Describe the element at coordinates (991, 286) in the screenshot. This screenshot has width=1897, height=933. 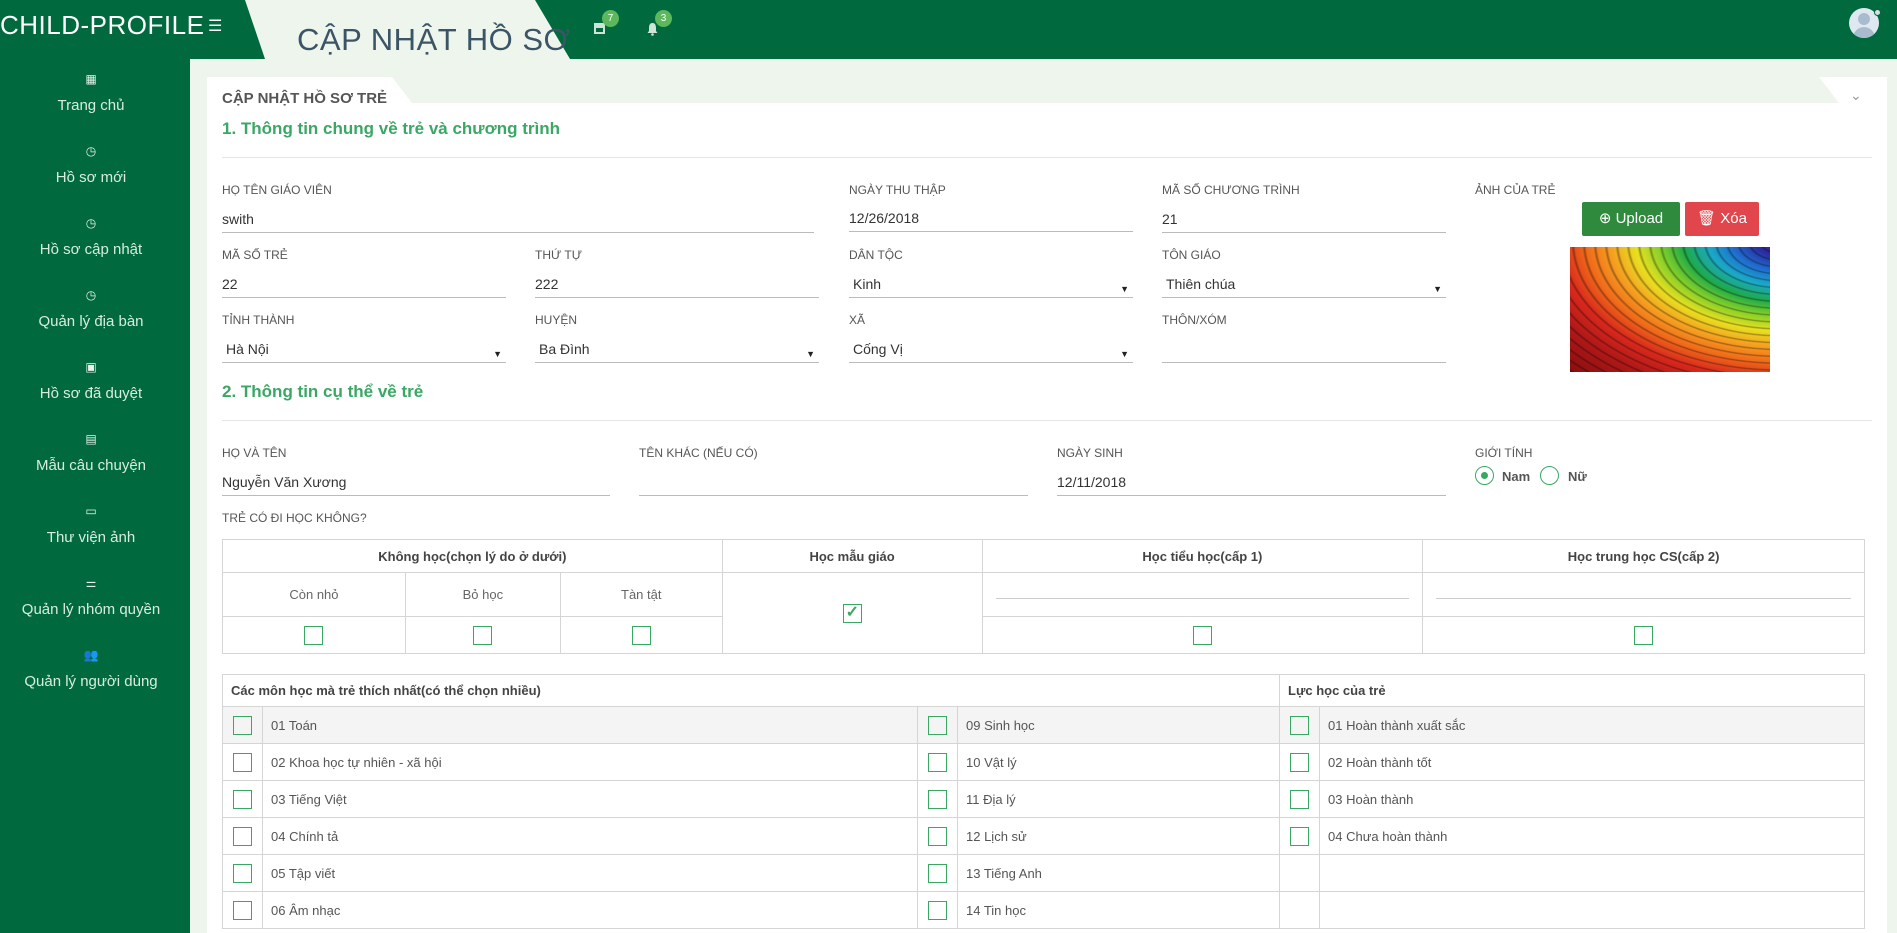
I see `ethnicity-select: Kinh ▼` at that location.